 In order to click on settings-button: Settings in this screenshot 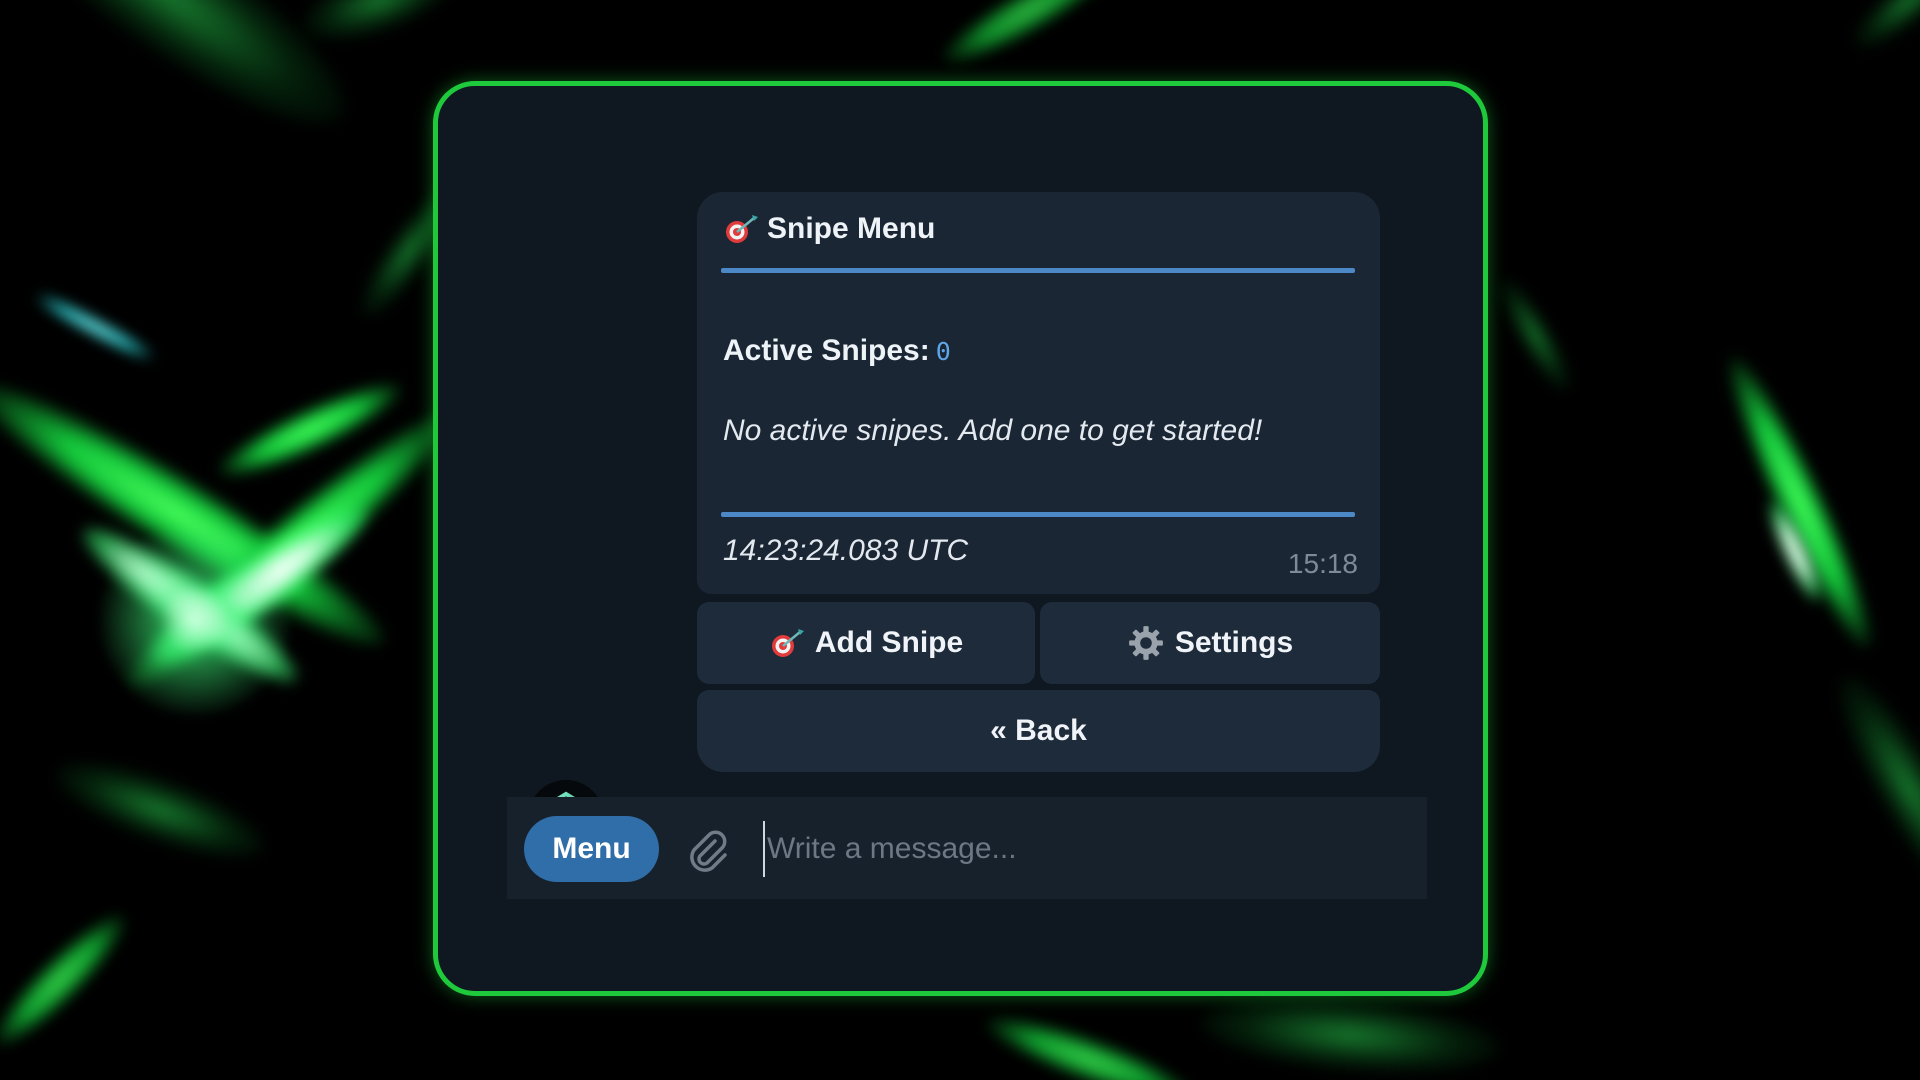, I will do `click(1210, 643)`.